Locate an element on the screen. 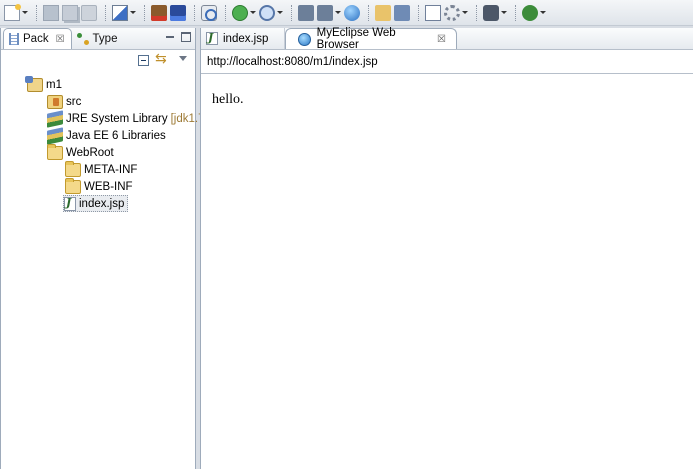  open-type-icon is located at coordinates (159, 12).